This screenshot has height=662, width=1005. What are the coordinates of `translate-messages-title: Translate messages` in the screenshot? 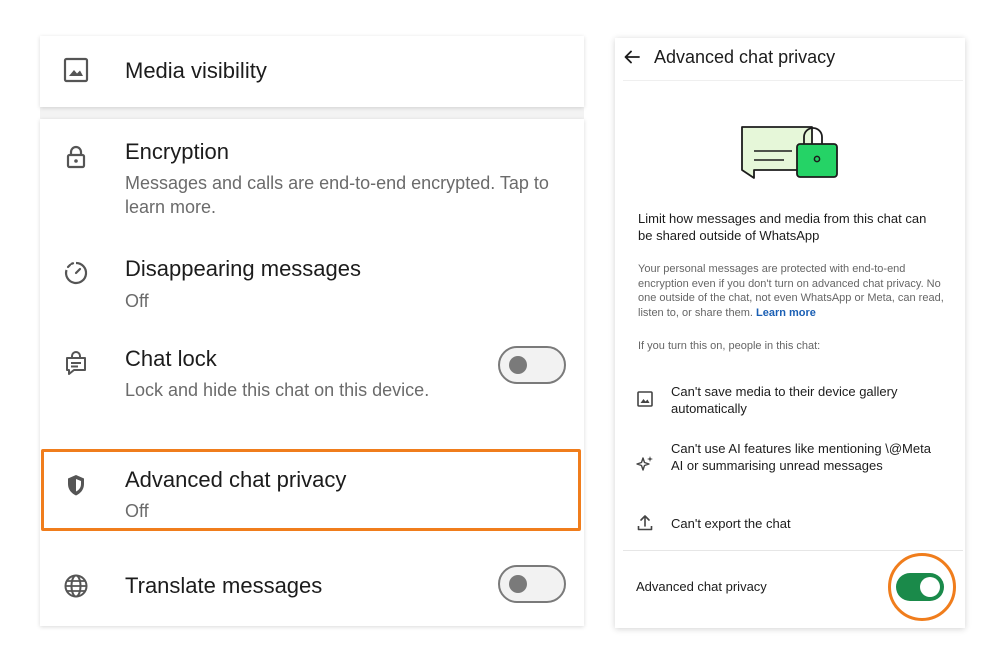 It's located at (224, 585).